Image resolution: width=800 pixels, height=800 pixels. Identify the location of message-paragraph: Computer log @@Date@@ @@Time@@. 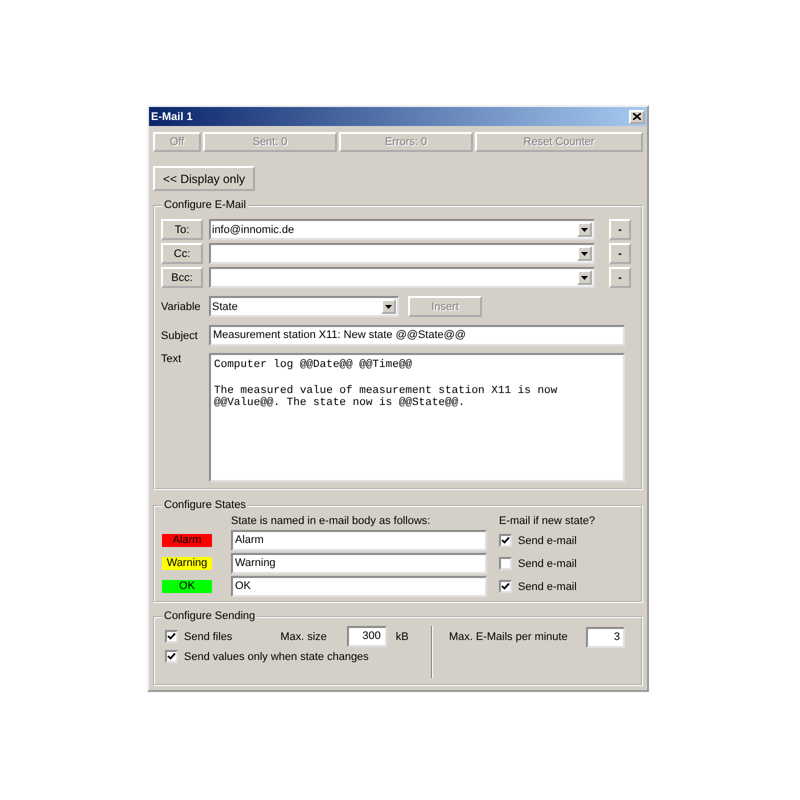
(314, 365).